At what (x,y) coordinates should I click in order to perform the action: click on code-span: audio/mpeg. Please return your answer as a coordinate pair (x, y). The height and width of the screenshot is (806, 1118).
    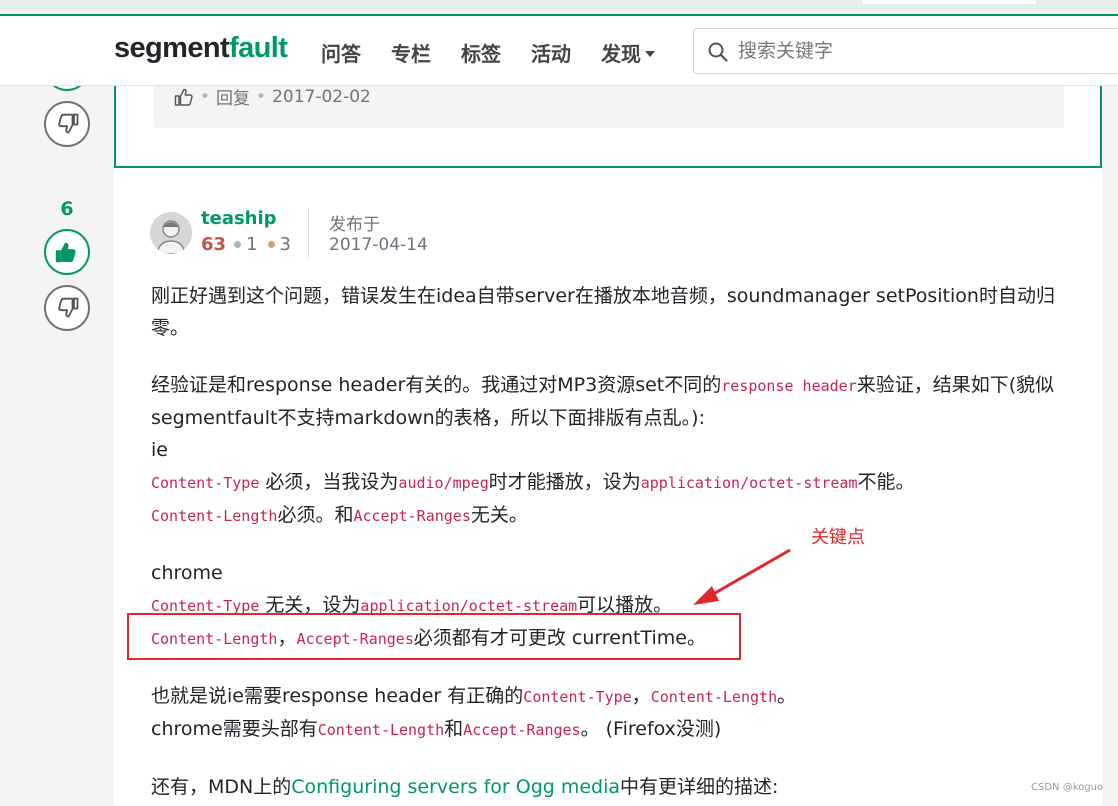
    Looking at the image, I should click on (443, 483).